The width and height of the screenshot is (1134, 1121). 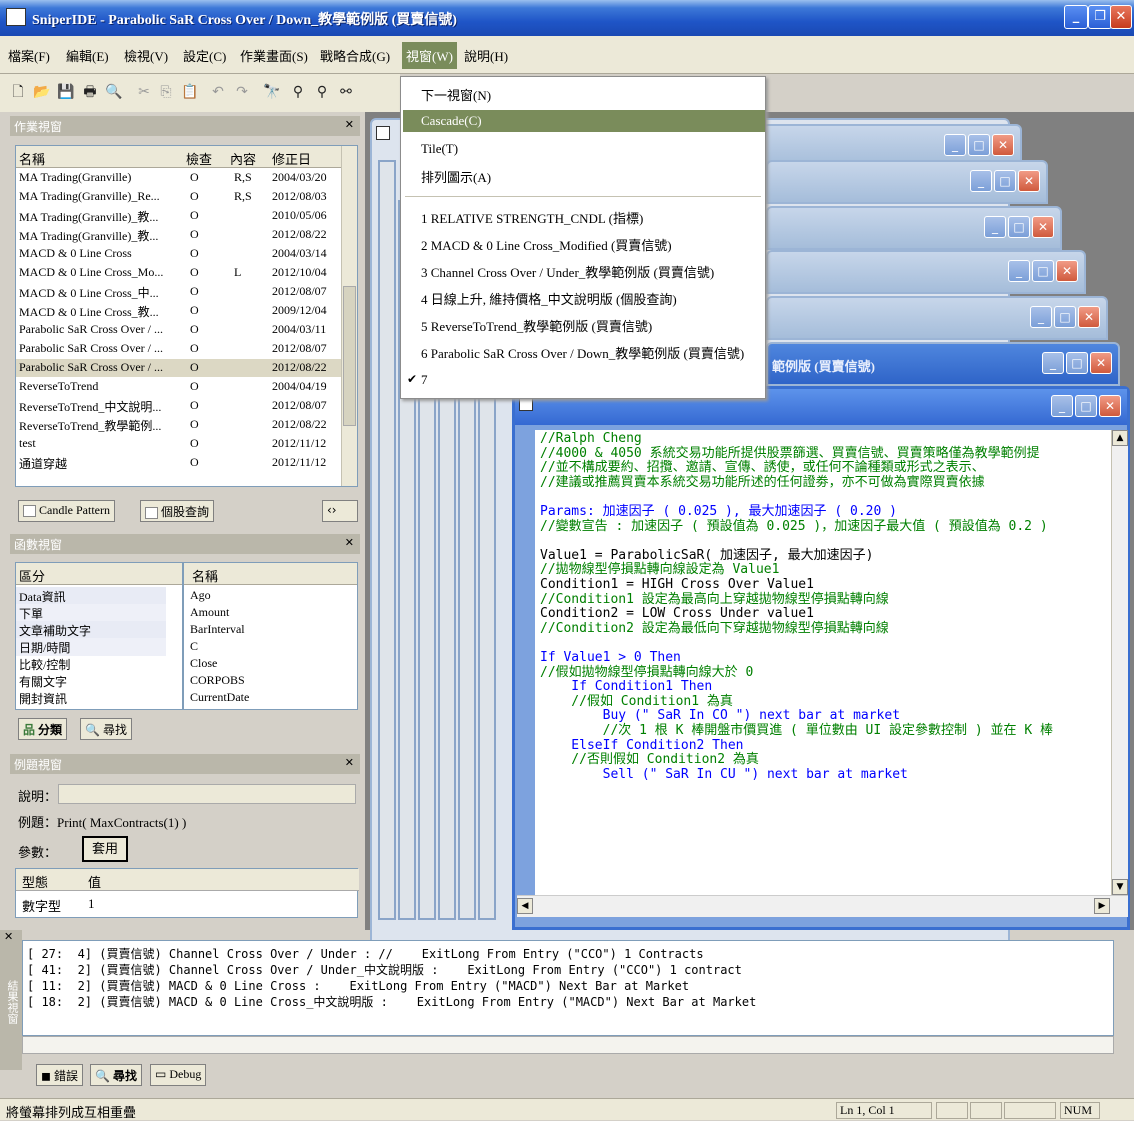 I want to click on function-item: BarInterval, so click(x=263, y=630).